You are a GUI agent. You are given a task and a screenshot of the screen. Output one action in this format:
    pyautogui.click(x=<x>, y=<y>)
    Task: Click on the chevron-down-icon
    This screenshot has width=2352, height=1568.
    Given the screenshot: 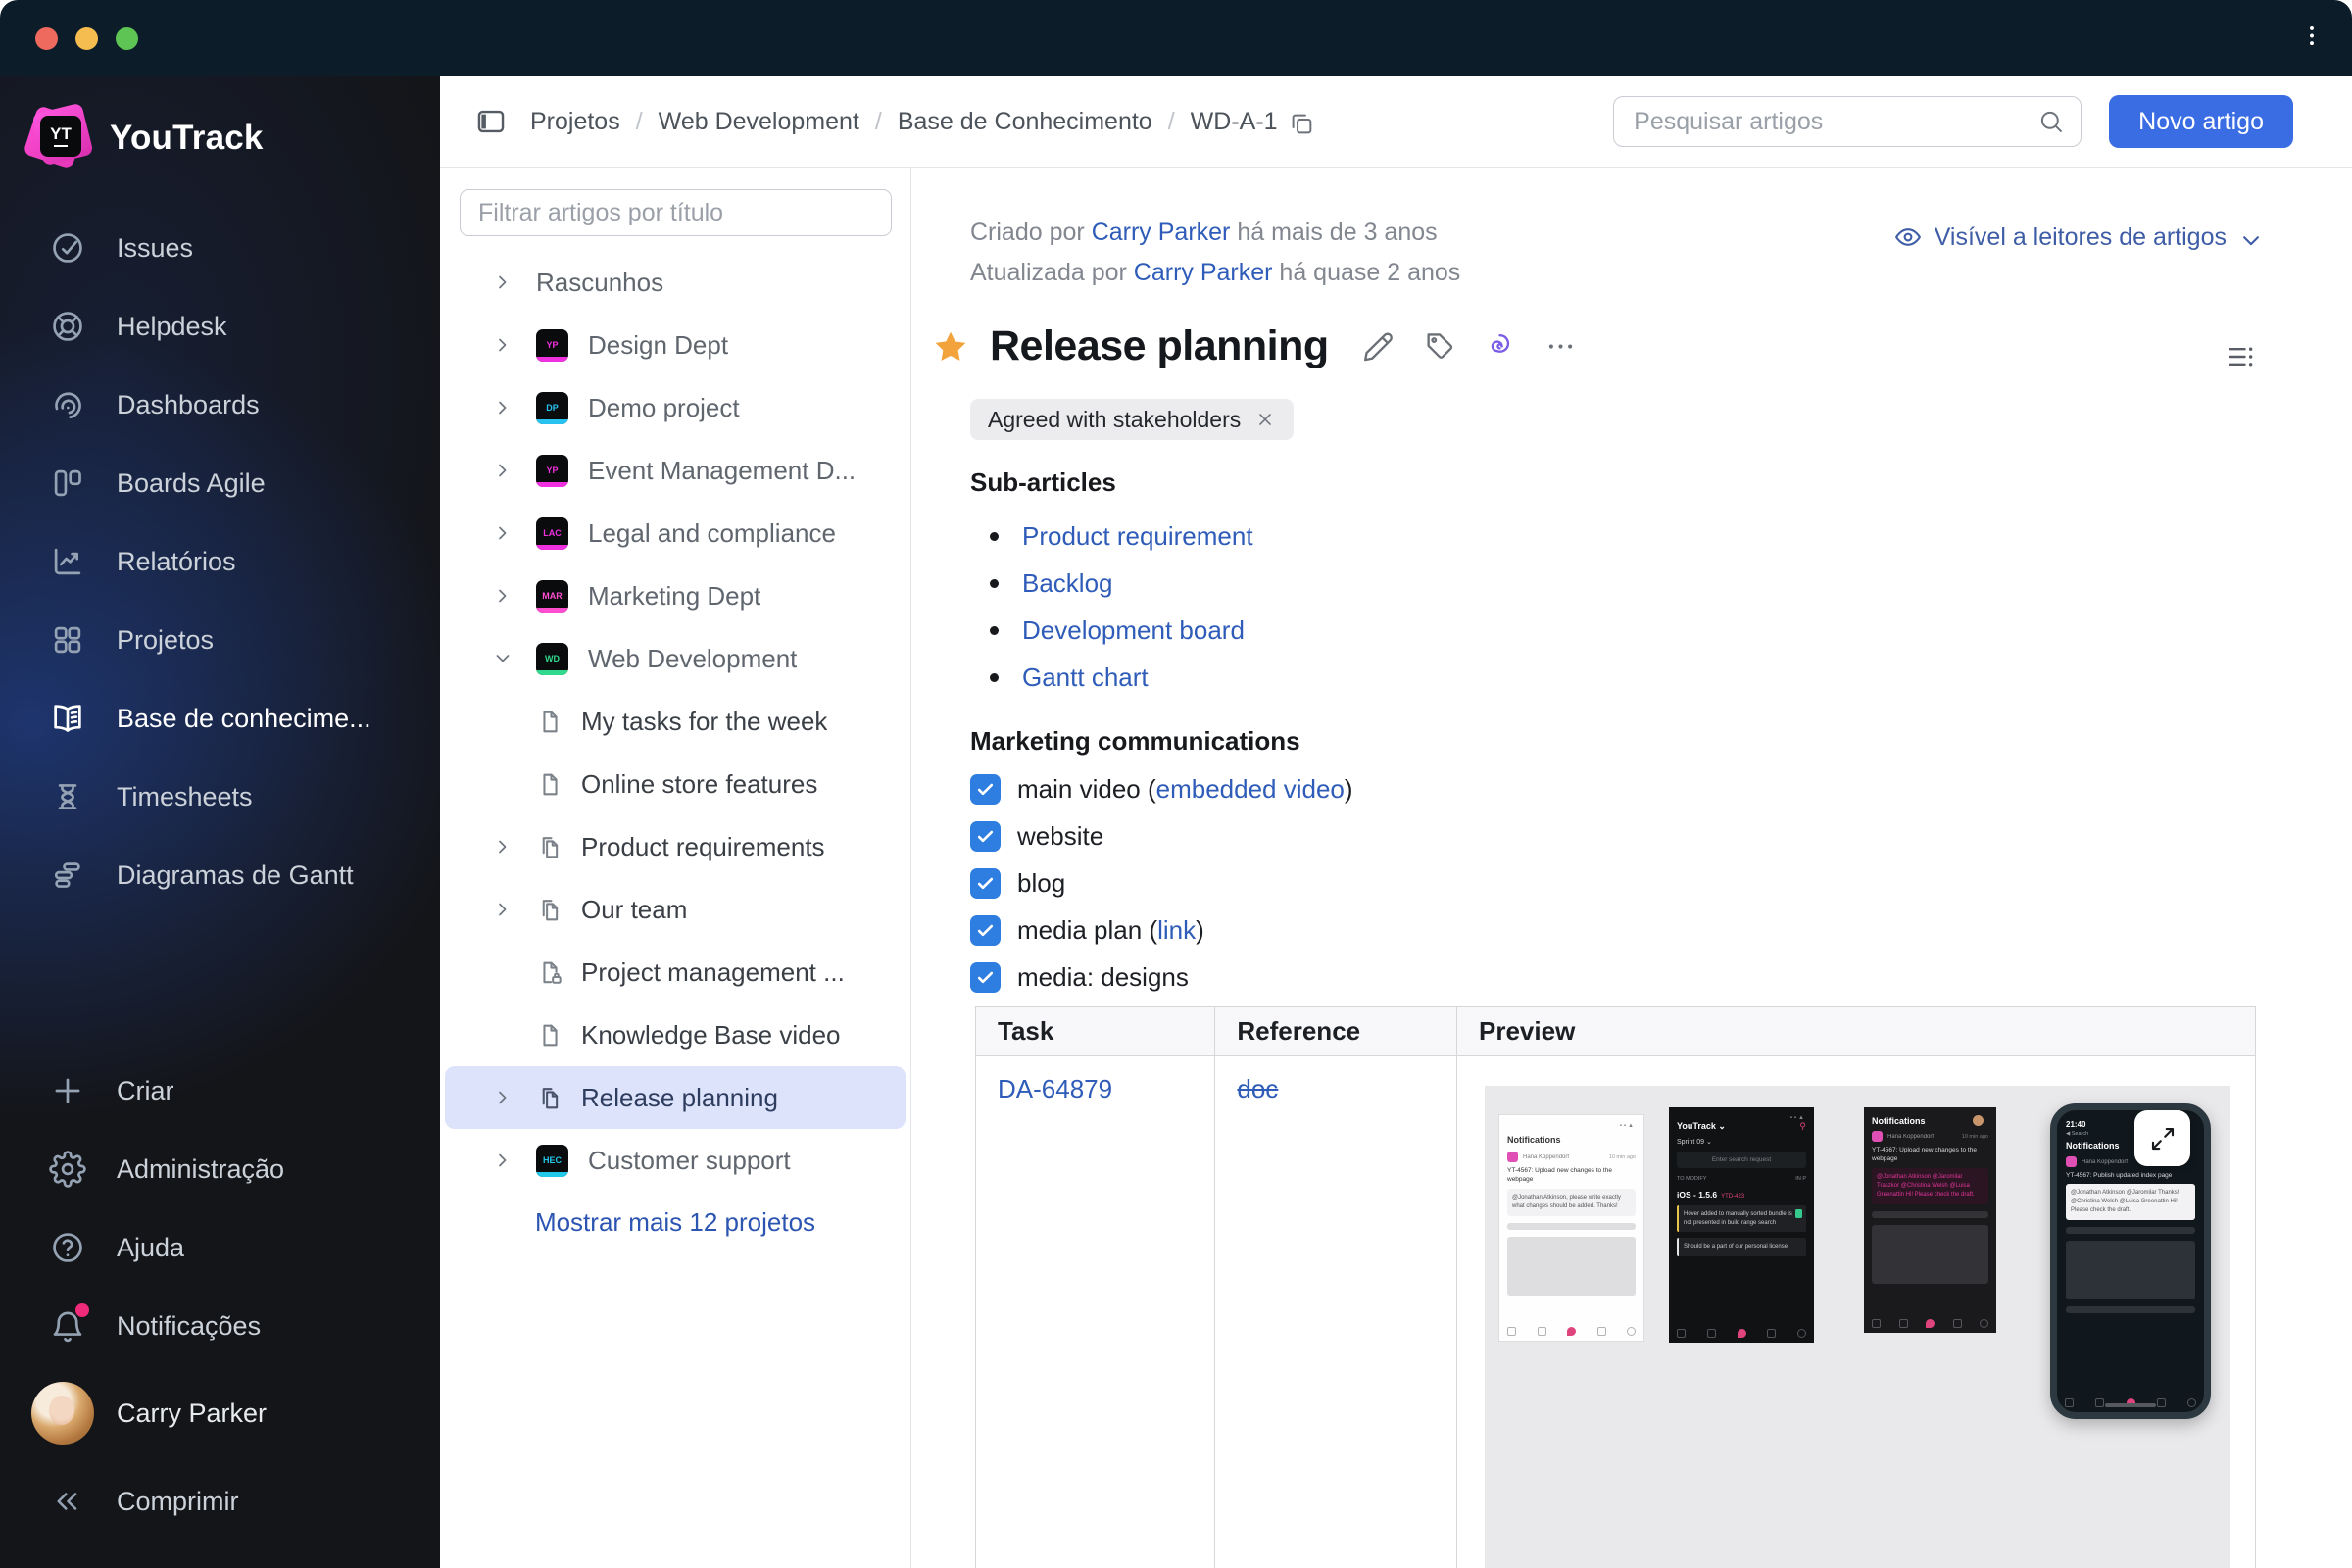 What is the action you would take?
    pyautogui.click(x=503, y=658)
    